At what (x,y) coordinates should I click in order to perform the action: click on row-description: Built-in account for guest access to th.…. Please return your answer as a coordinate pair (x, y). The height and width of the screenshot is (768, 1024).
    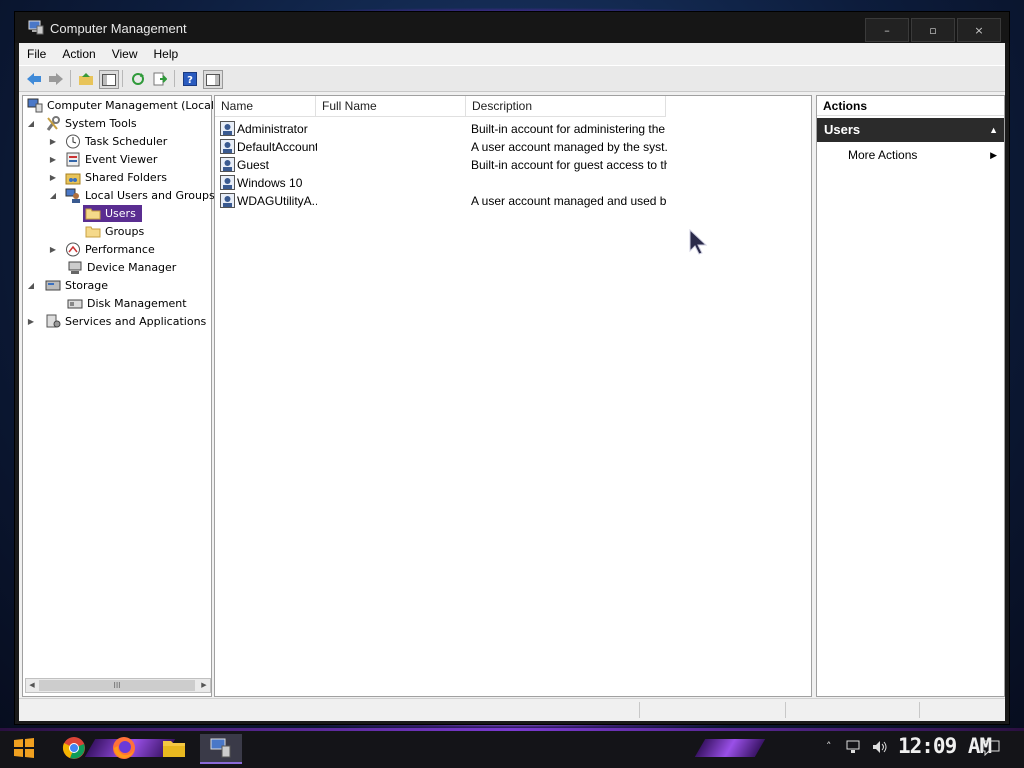
    Looking at the image, I should click on (569, 165).